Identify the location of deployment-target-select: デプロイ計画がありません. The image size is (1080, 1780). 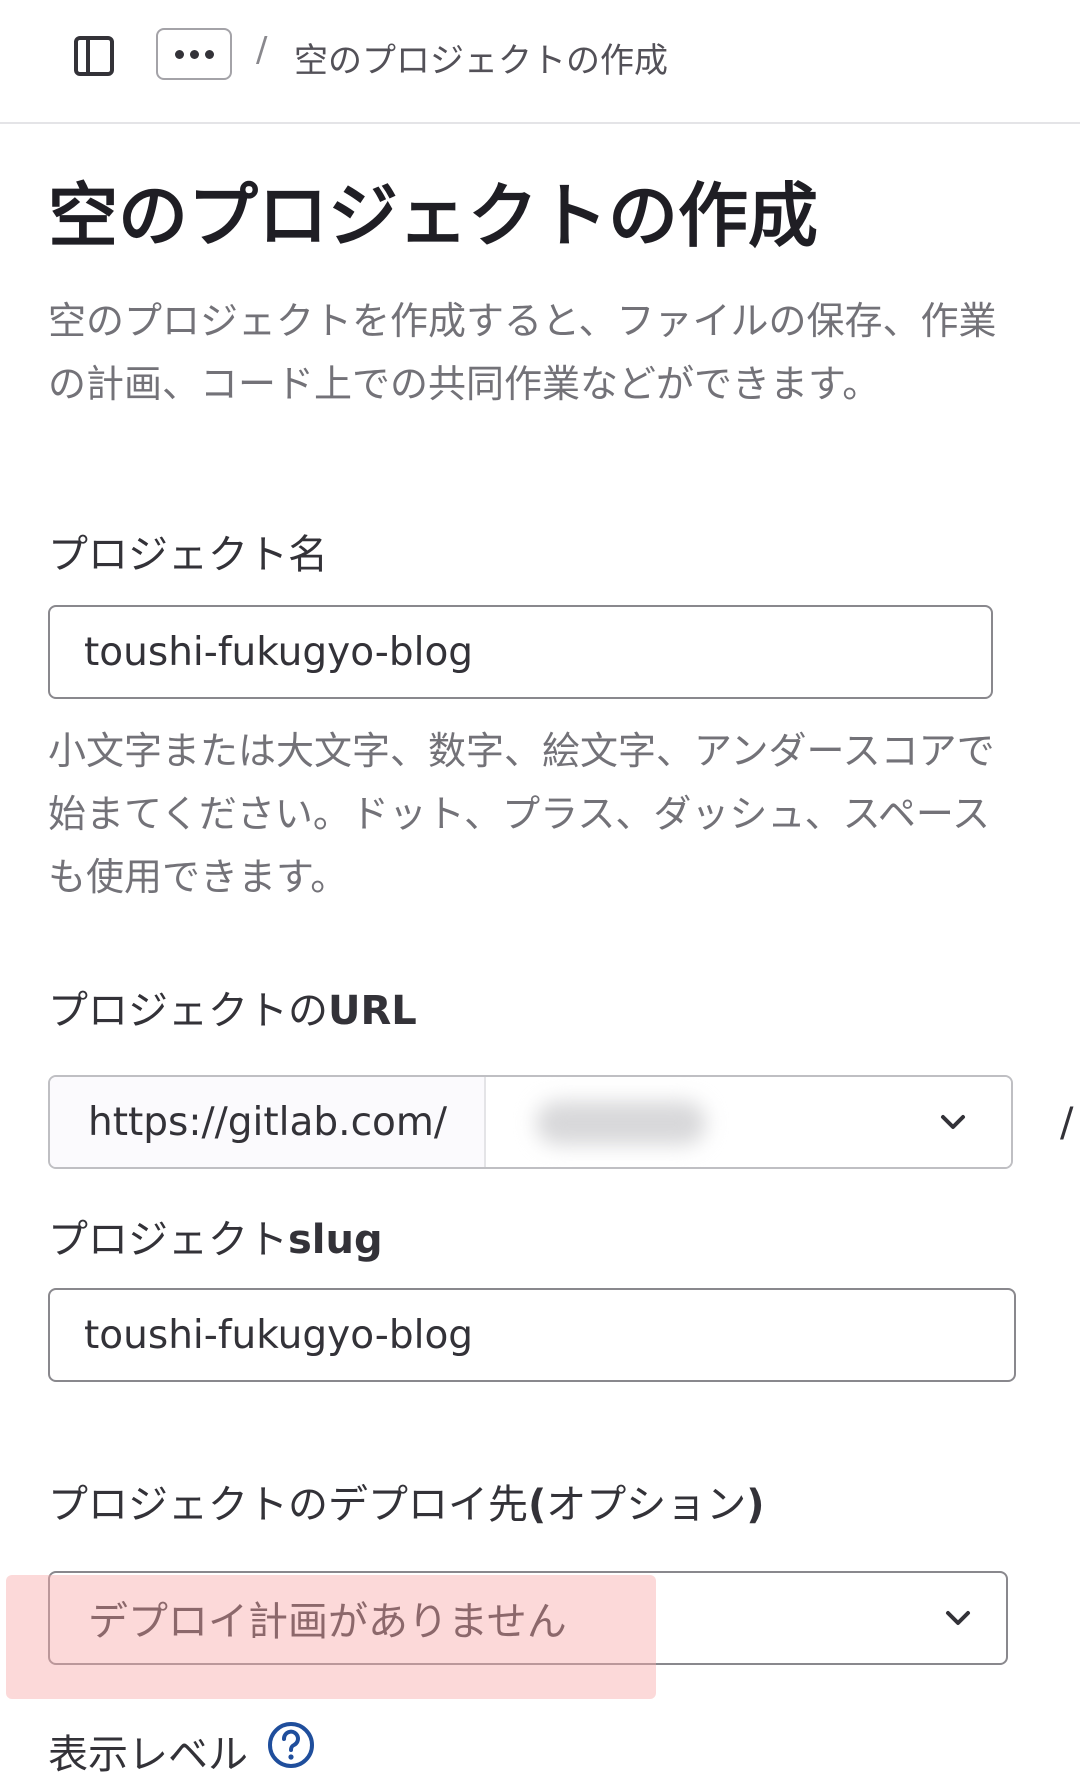
(528, 1618).